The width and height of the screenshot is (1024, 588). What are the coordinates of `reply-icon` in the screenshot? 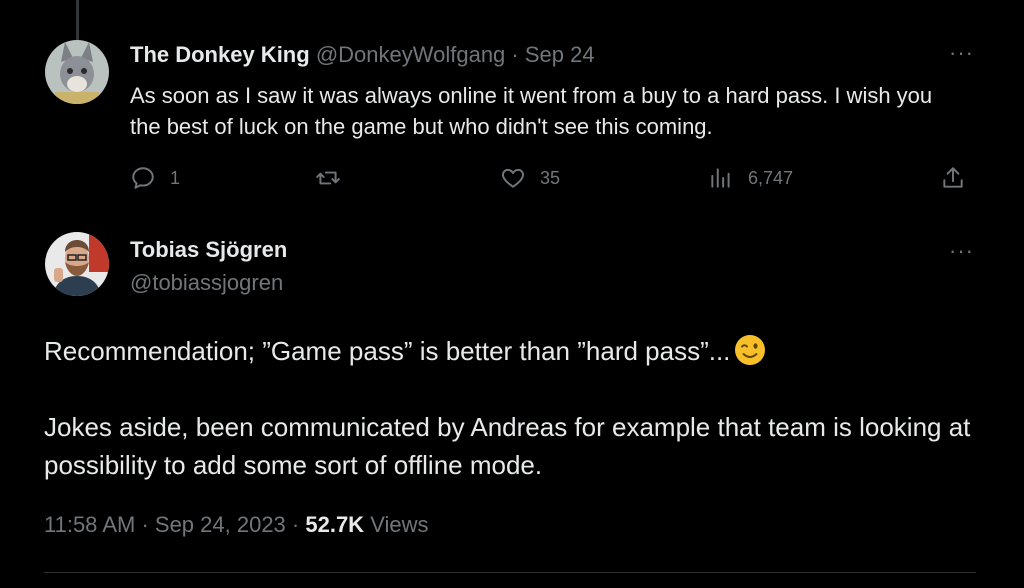 It's located at (143, 178).